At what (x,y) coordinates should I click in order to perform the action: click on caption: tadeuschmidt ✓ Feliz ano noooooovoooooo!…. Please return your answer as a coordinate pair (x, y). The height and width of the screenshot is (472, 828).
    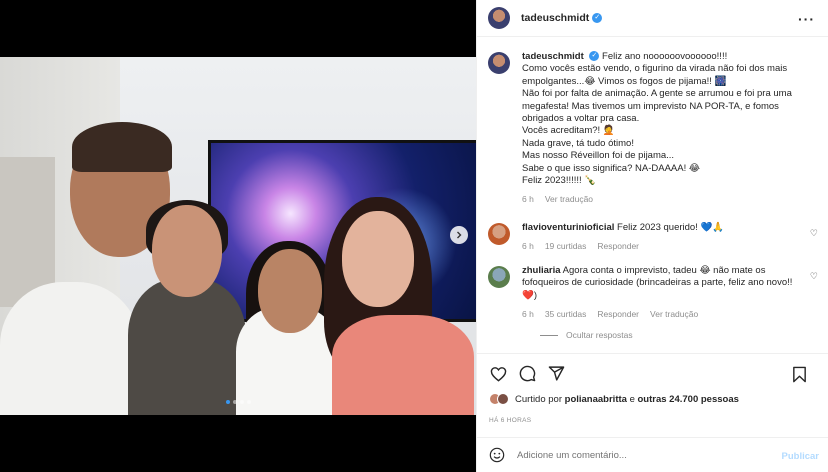
    Looking at the image, I should click on (653, 128).